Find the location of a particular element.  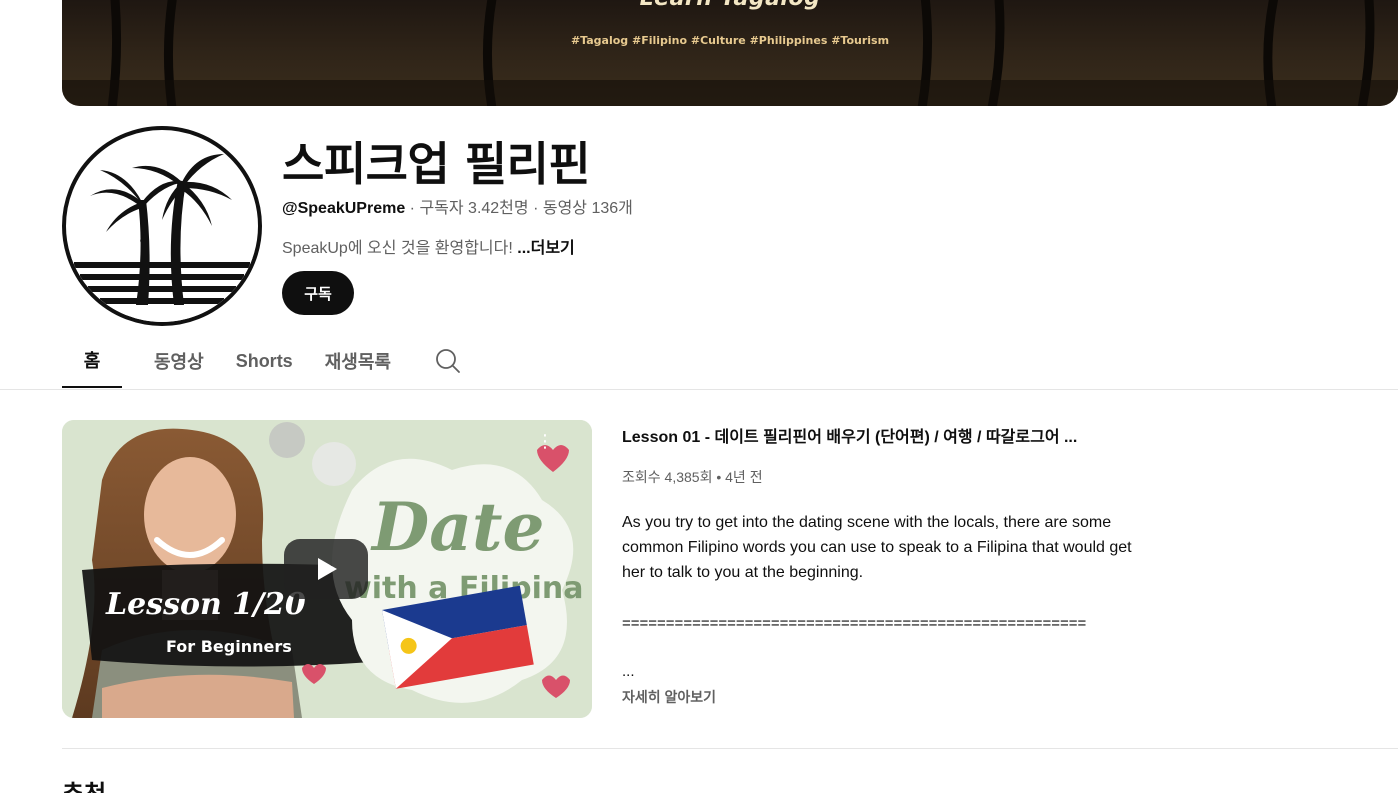

tab-videos: 동영상 is located at coordinates (179, 363).